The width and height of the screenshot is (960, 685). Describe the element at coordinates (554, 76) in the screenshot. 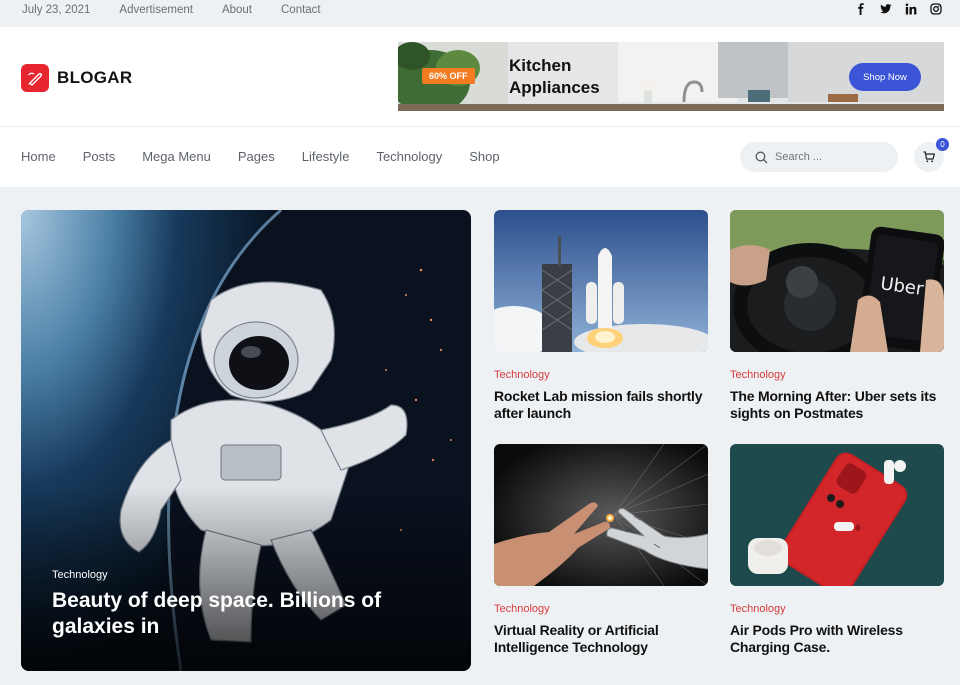

I see `ad-title: Kitchen Appliances` at that location.